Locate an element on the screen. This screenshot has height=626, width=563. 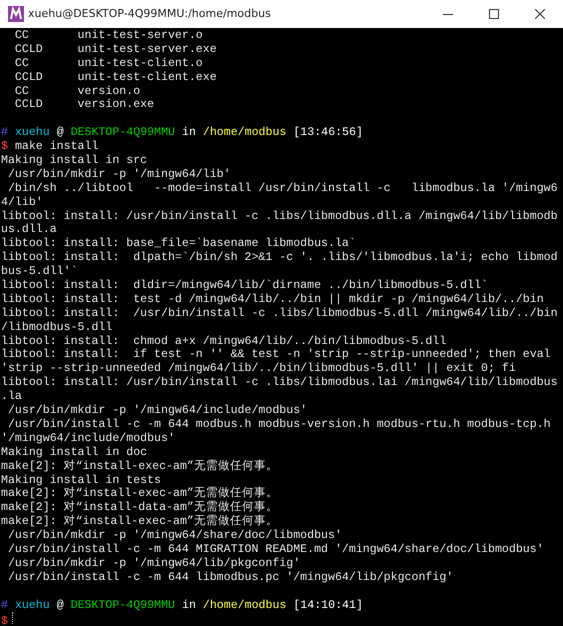
prompt-text: [13:46:56] is located at coordinates (328, 133).